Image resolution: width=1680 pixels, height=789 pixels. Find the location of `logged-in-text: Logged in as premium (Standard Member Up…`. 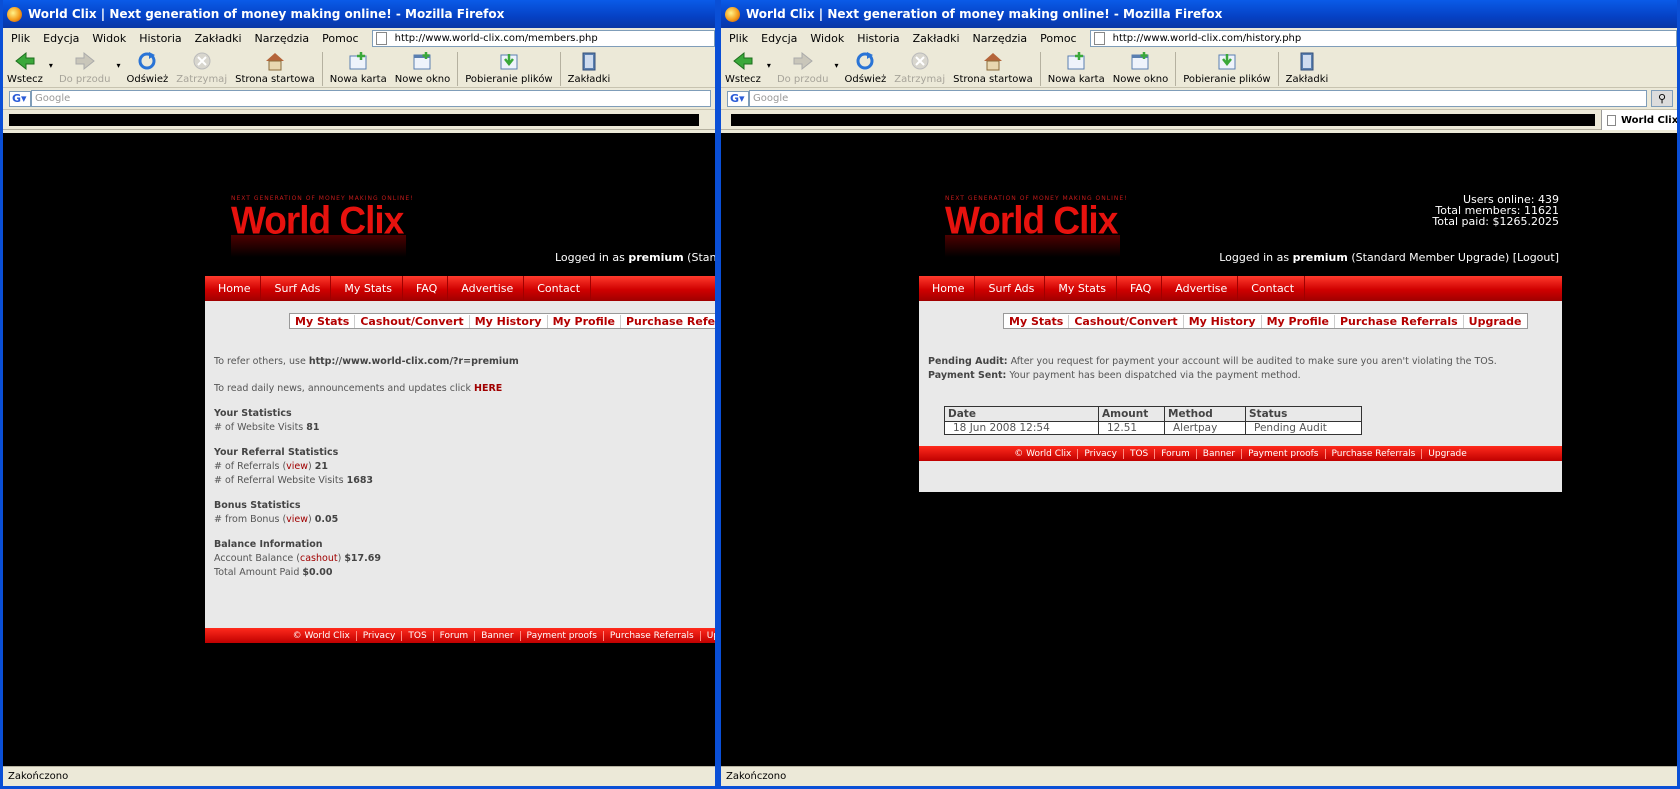

logged-in-text: Logged in as premium (Standard Member Up… is located at coordinates (1389, 257).